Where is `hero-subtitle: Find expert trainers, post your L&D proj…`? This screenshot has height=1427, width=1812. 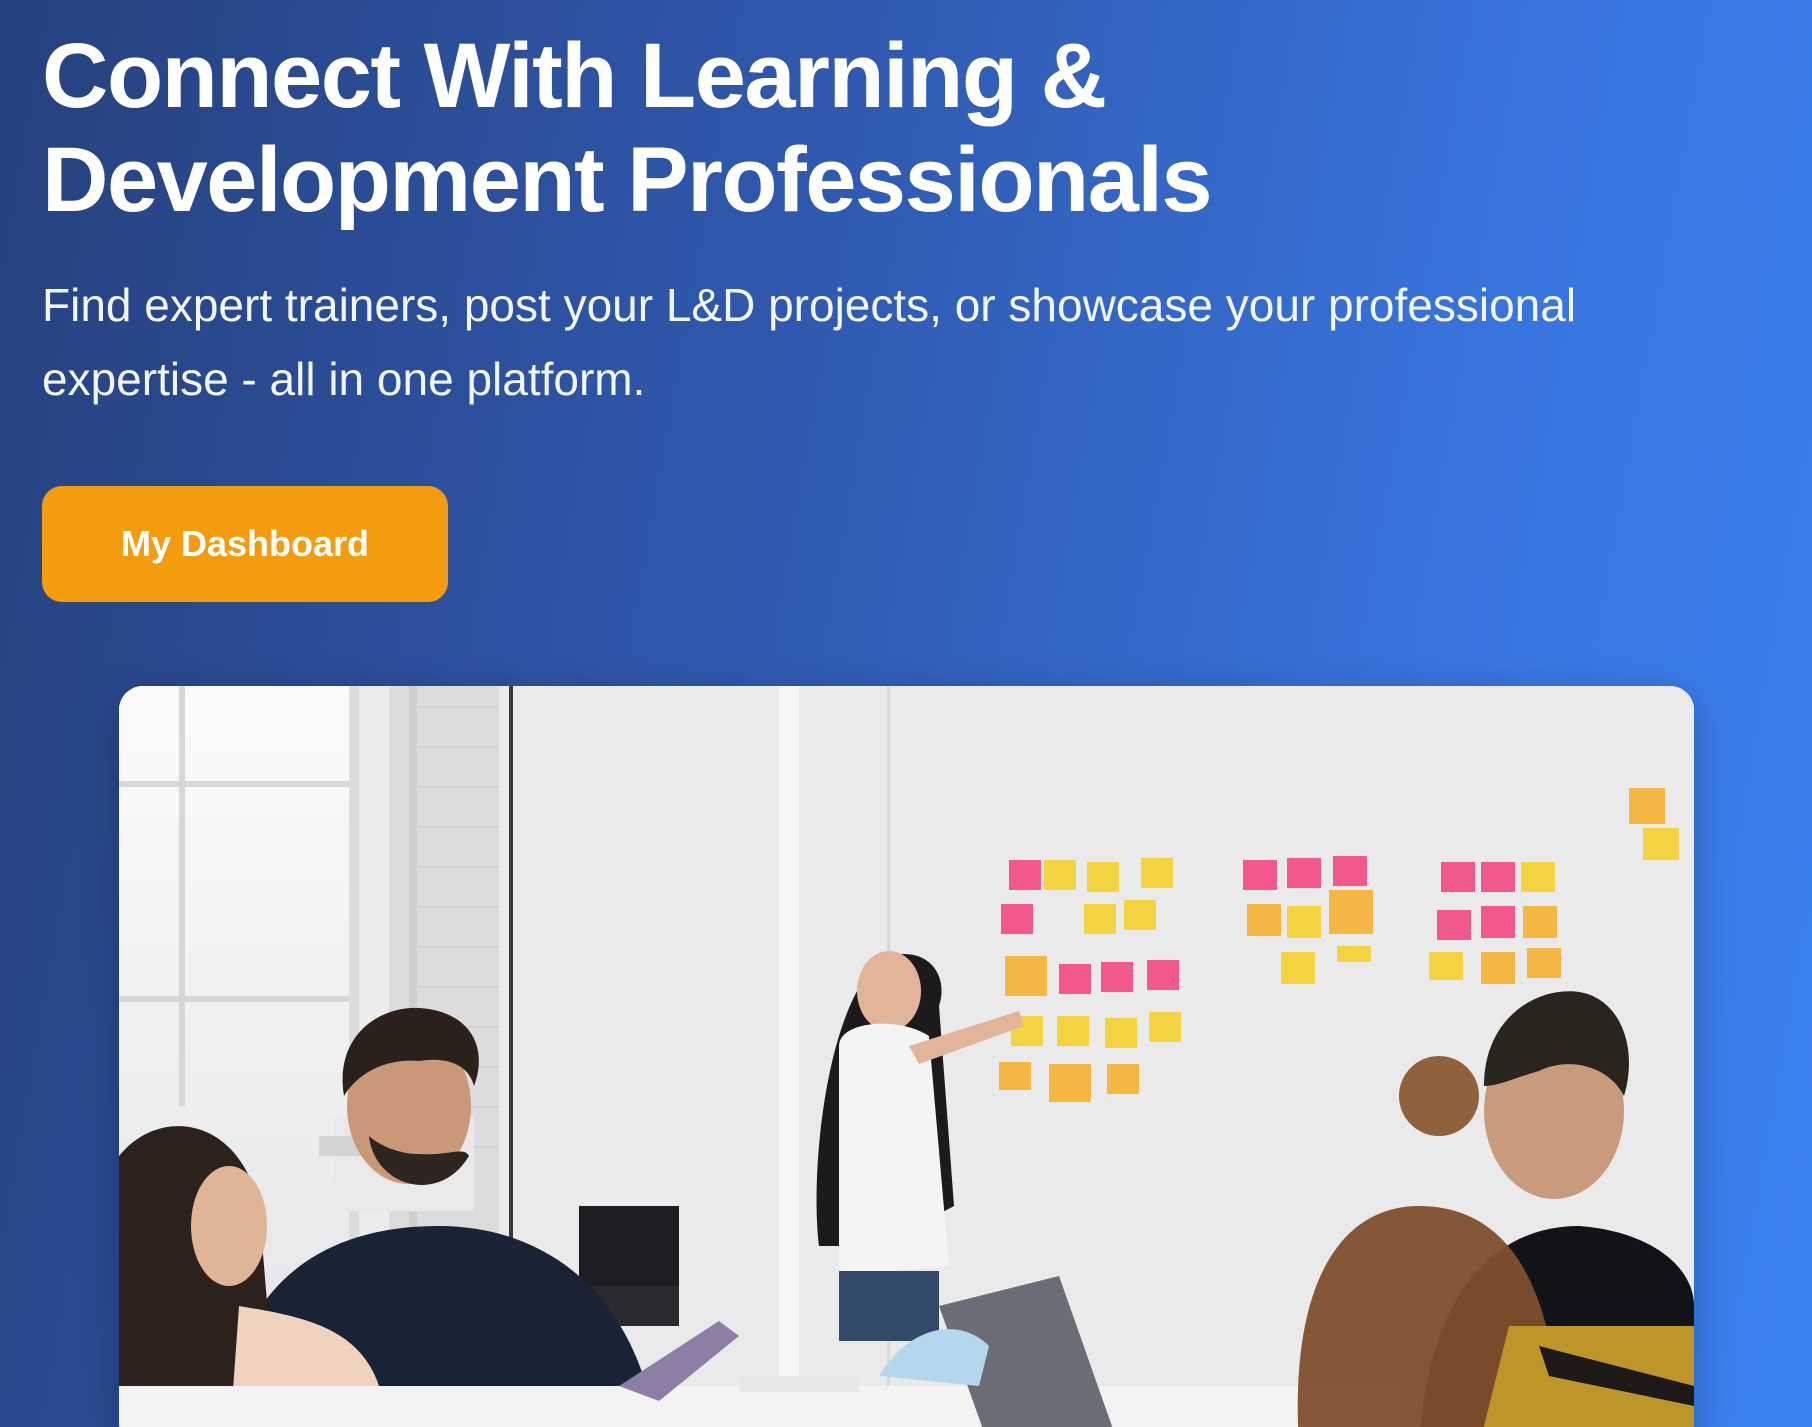
hero-subtitle: Find expert trainers, post your L&D proj… is located at coordinates (809, 342).